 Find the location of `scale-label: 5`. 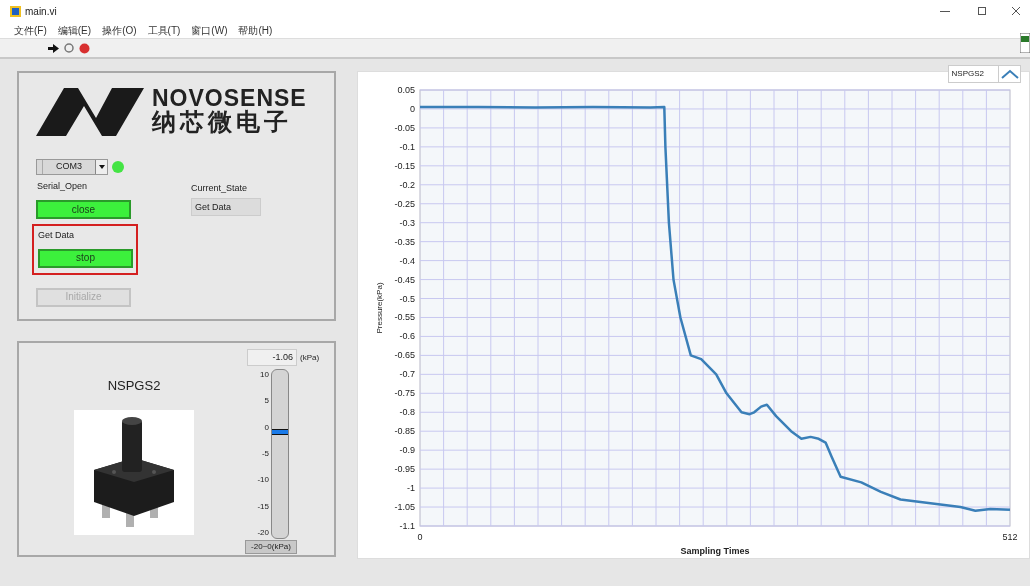

scale-label: 5 is located at coordinates (266, 401).